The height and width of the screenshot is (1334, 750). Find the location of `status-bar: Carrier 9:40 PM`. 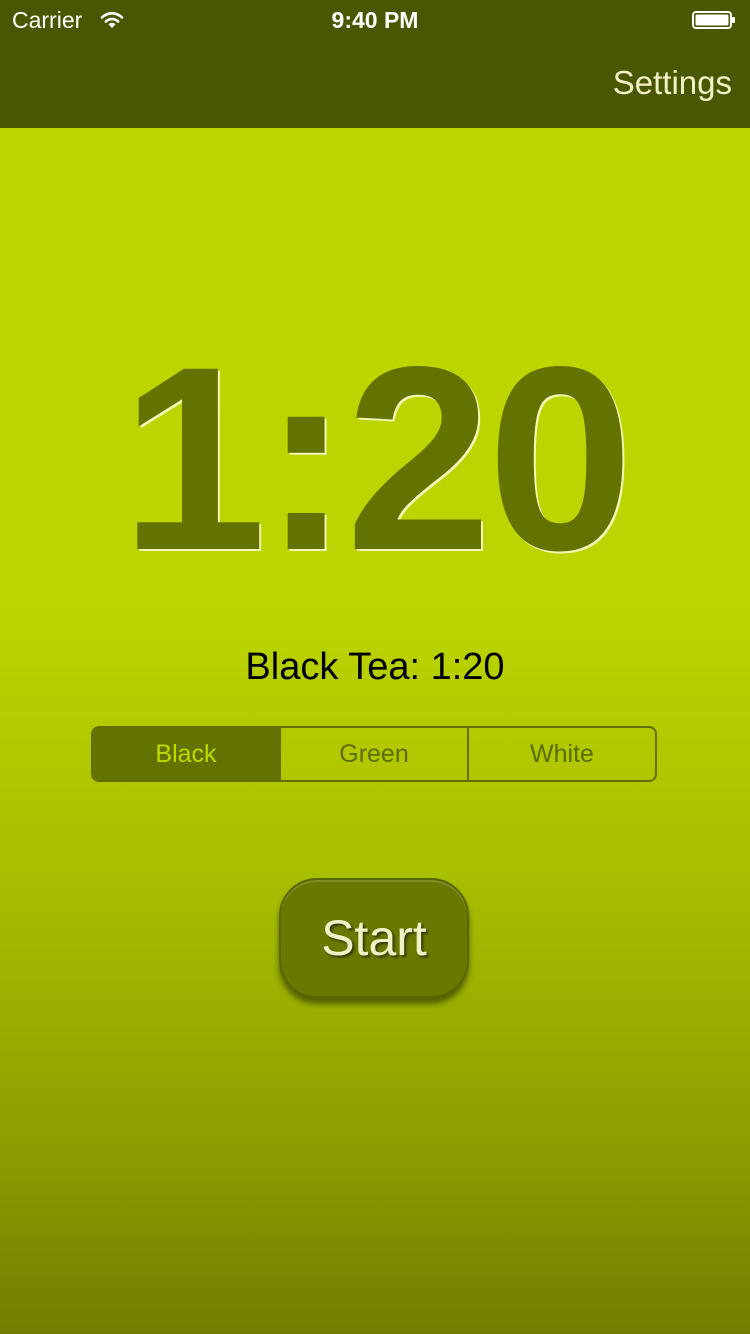

status-bar: Carrier 9:40 PM is located at coordinates (375, 20).